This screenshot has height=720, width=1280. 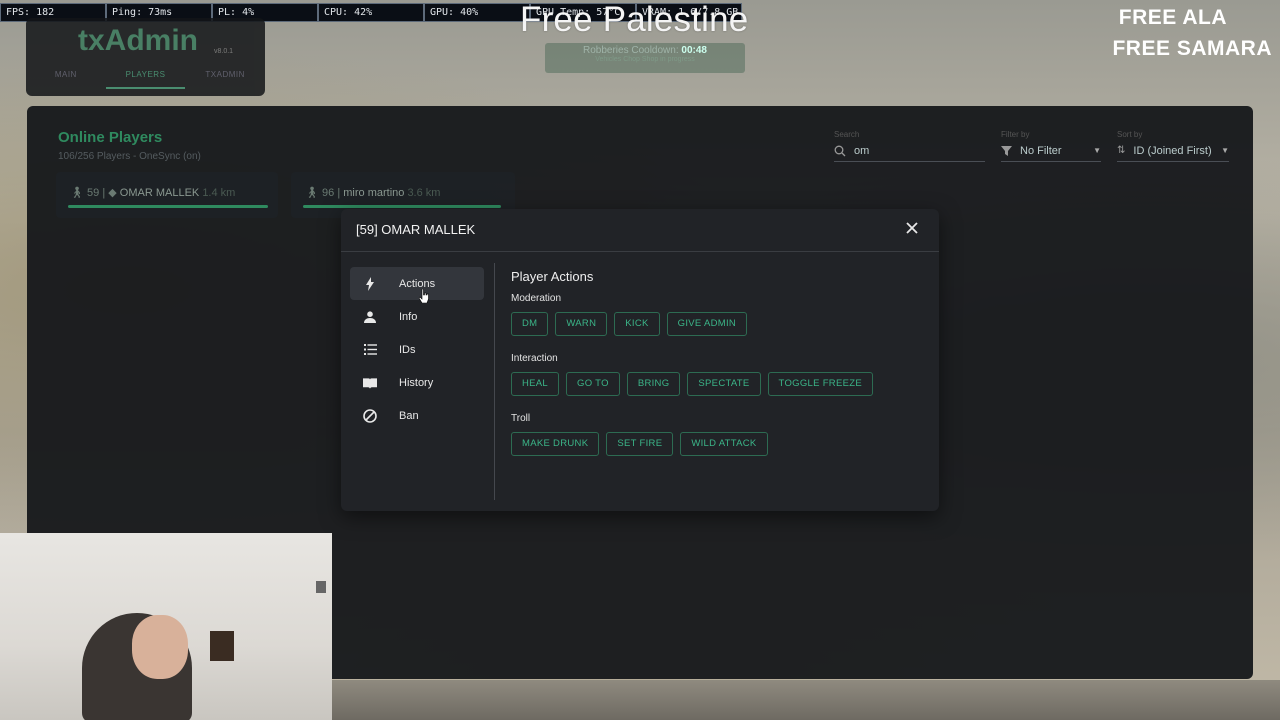 I want to click on group-label-troll: Troll, so click(x=521, y=418).